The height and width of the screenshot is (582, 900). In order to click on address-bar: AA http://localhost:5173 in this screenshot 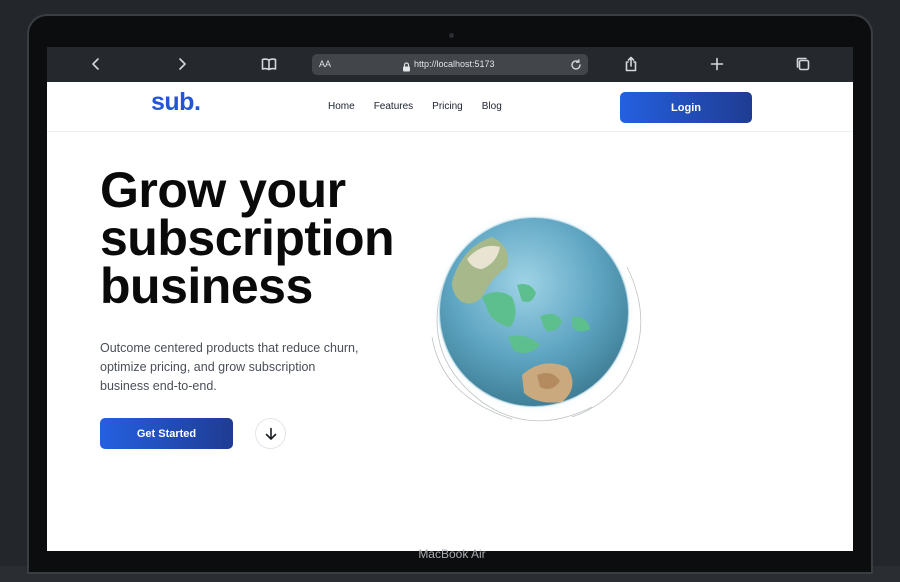, I will do `click(450, 64)`.